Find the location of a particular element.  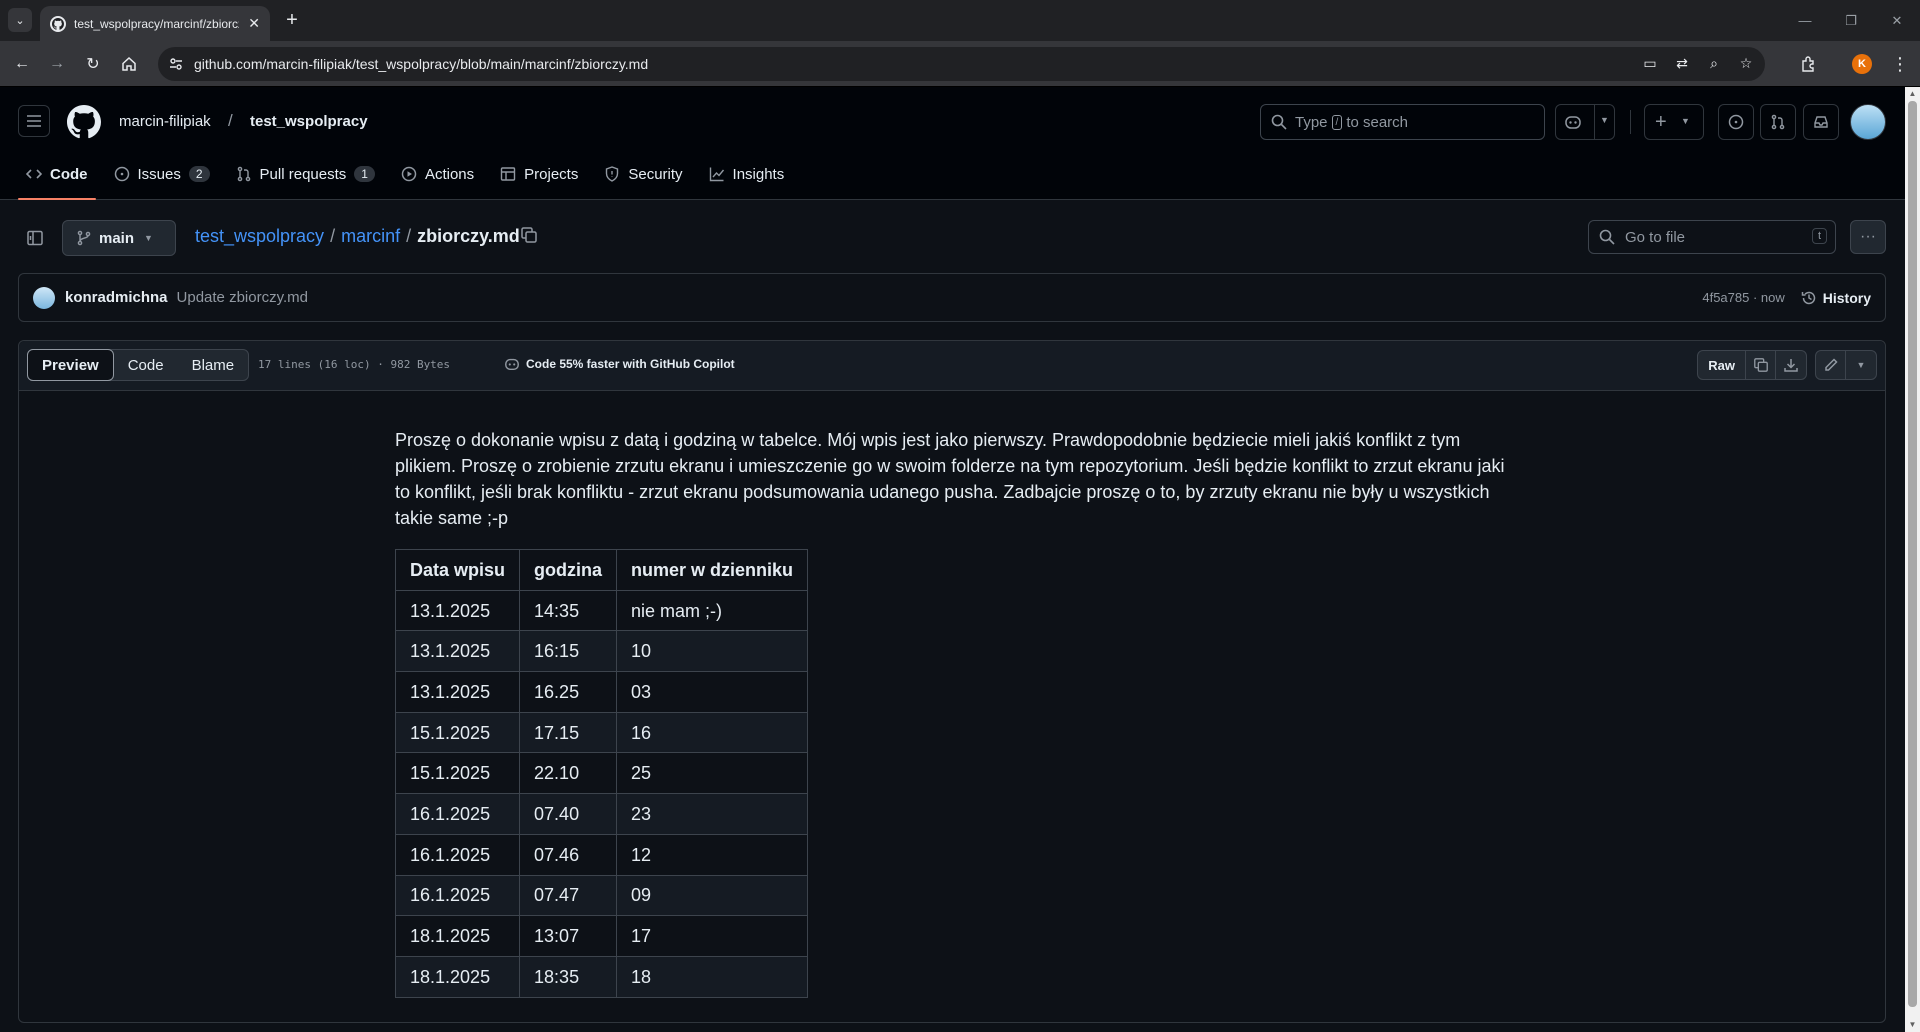

shield-icon is located at coordinates (612, 174).